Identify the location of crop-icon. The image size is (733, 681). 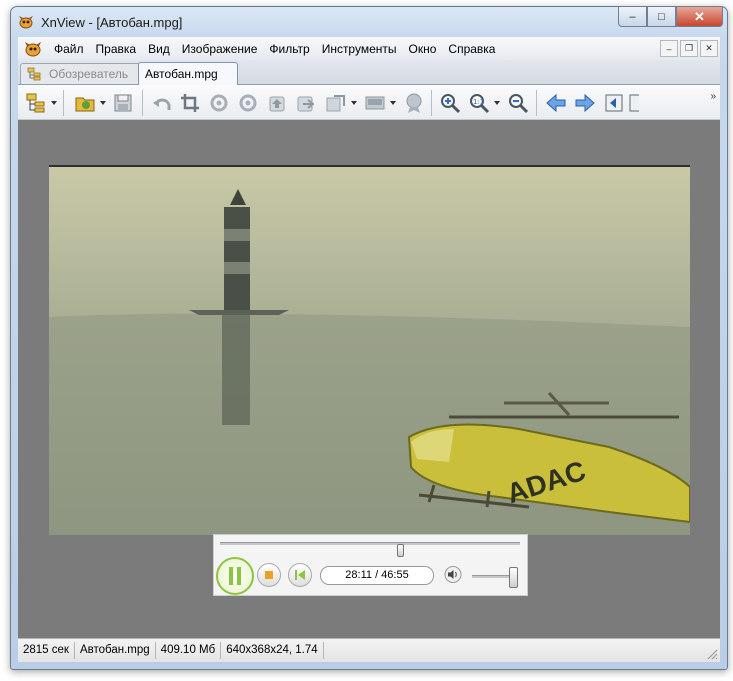
(190, 103).